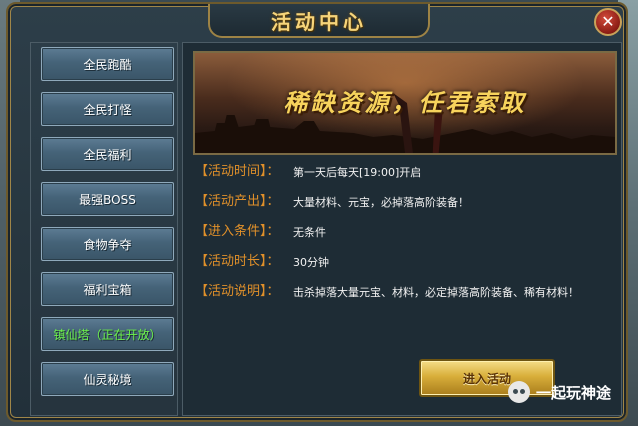 Image resolution: width=638 pixels, height=426 pixels. Describe the element at coordinates (107, 334) in the screenshot. I see `sidebar-item-zhenxian-tower: 镇仙塔（正在开放）` at that location.